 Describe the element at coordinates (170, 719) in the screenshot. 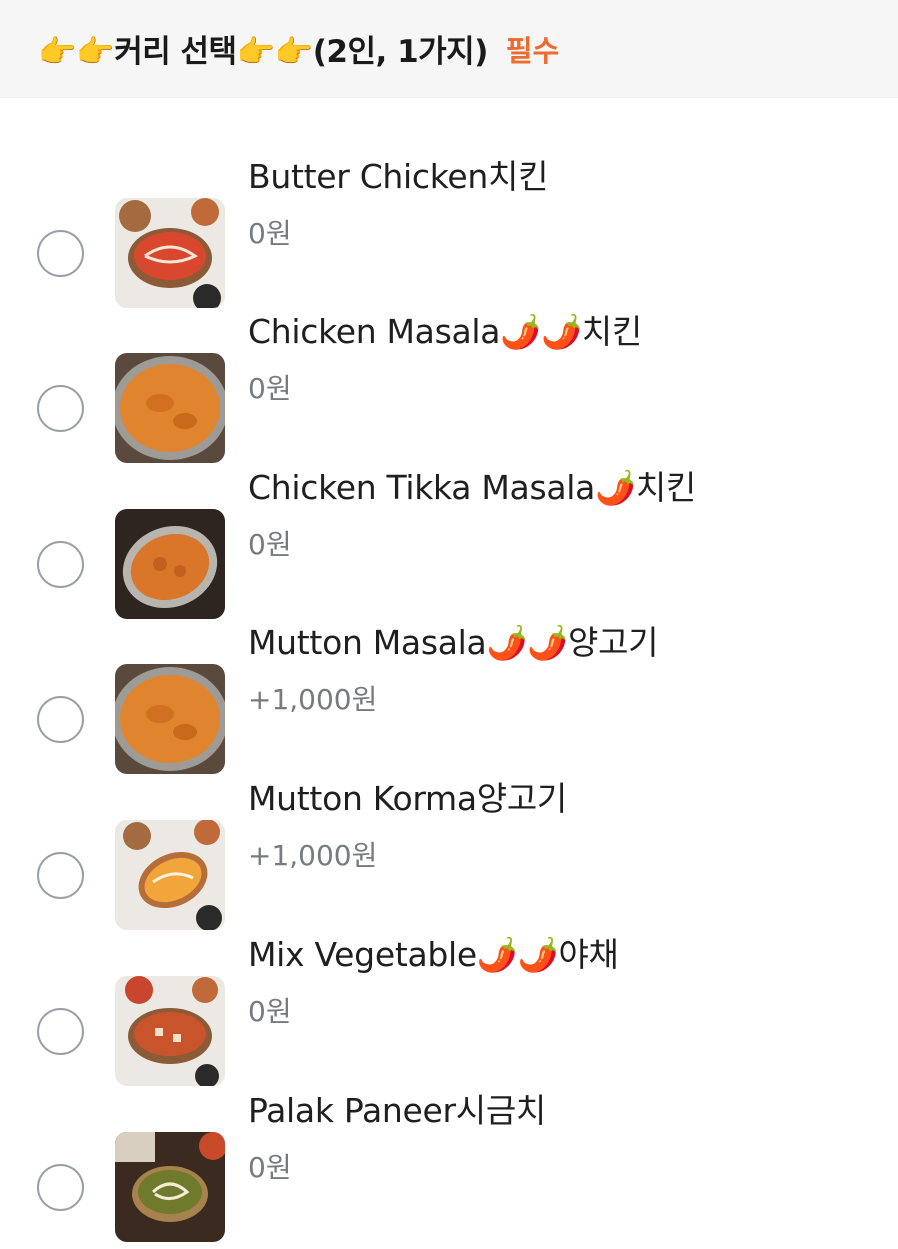

I see `mutton-masala-image` at that location.